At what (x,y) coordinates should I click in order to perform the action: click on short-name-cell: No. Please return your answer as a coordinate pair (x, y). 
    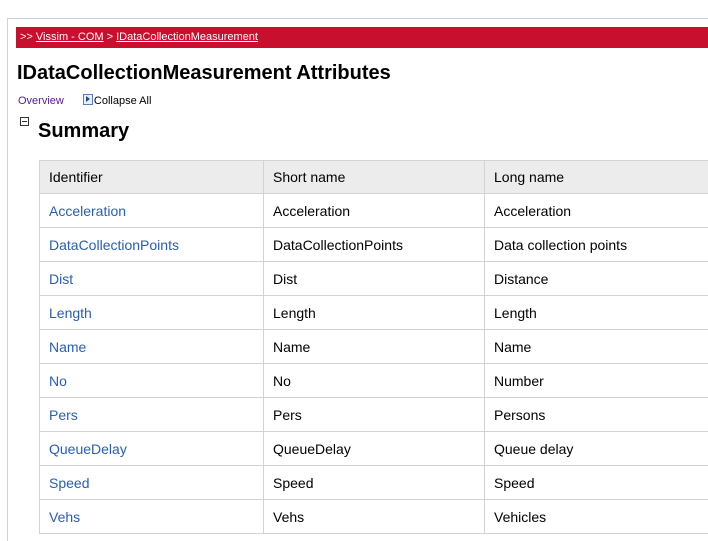
    Looking at the image, I should click on (374, 380).